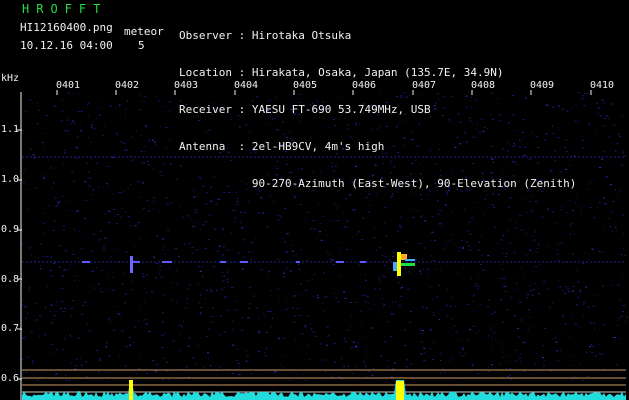 The width and height of the screenshot is (629, 400). What do you see at coordinates (205, 35) in the screenshot?
I see `station-label: Observer` at bounding box center [205, 35].